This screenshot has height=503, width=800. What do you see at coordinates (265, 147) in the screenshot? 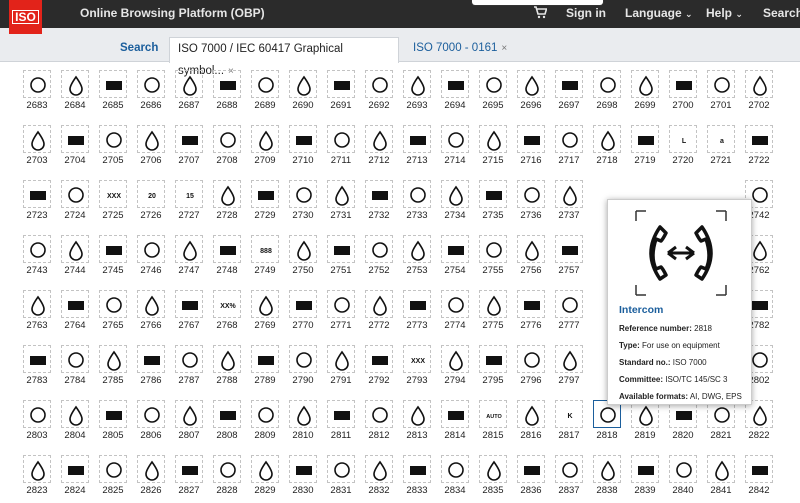
I see `symbol-tile-2709: 2709` at bounding box center [265, 147].